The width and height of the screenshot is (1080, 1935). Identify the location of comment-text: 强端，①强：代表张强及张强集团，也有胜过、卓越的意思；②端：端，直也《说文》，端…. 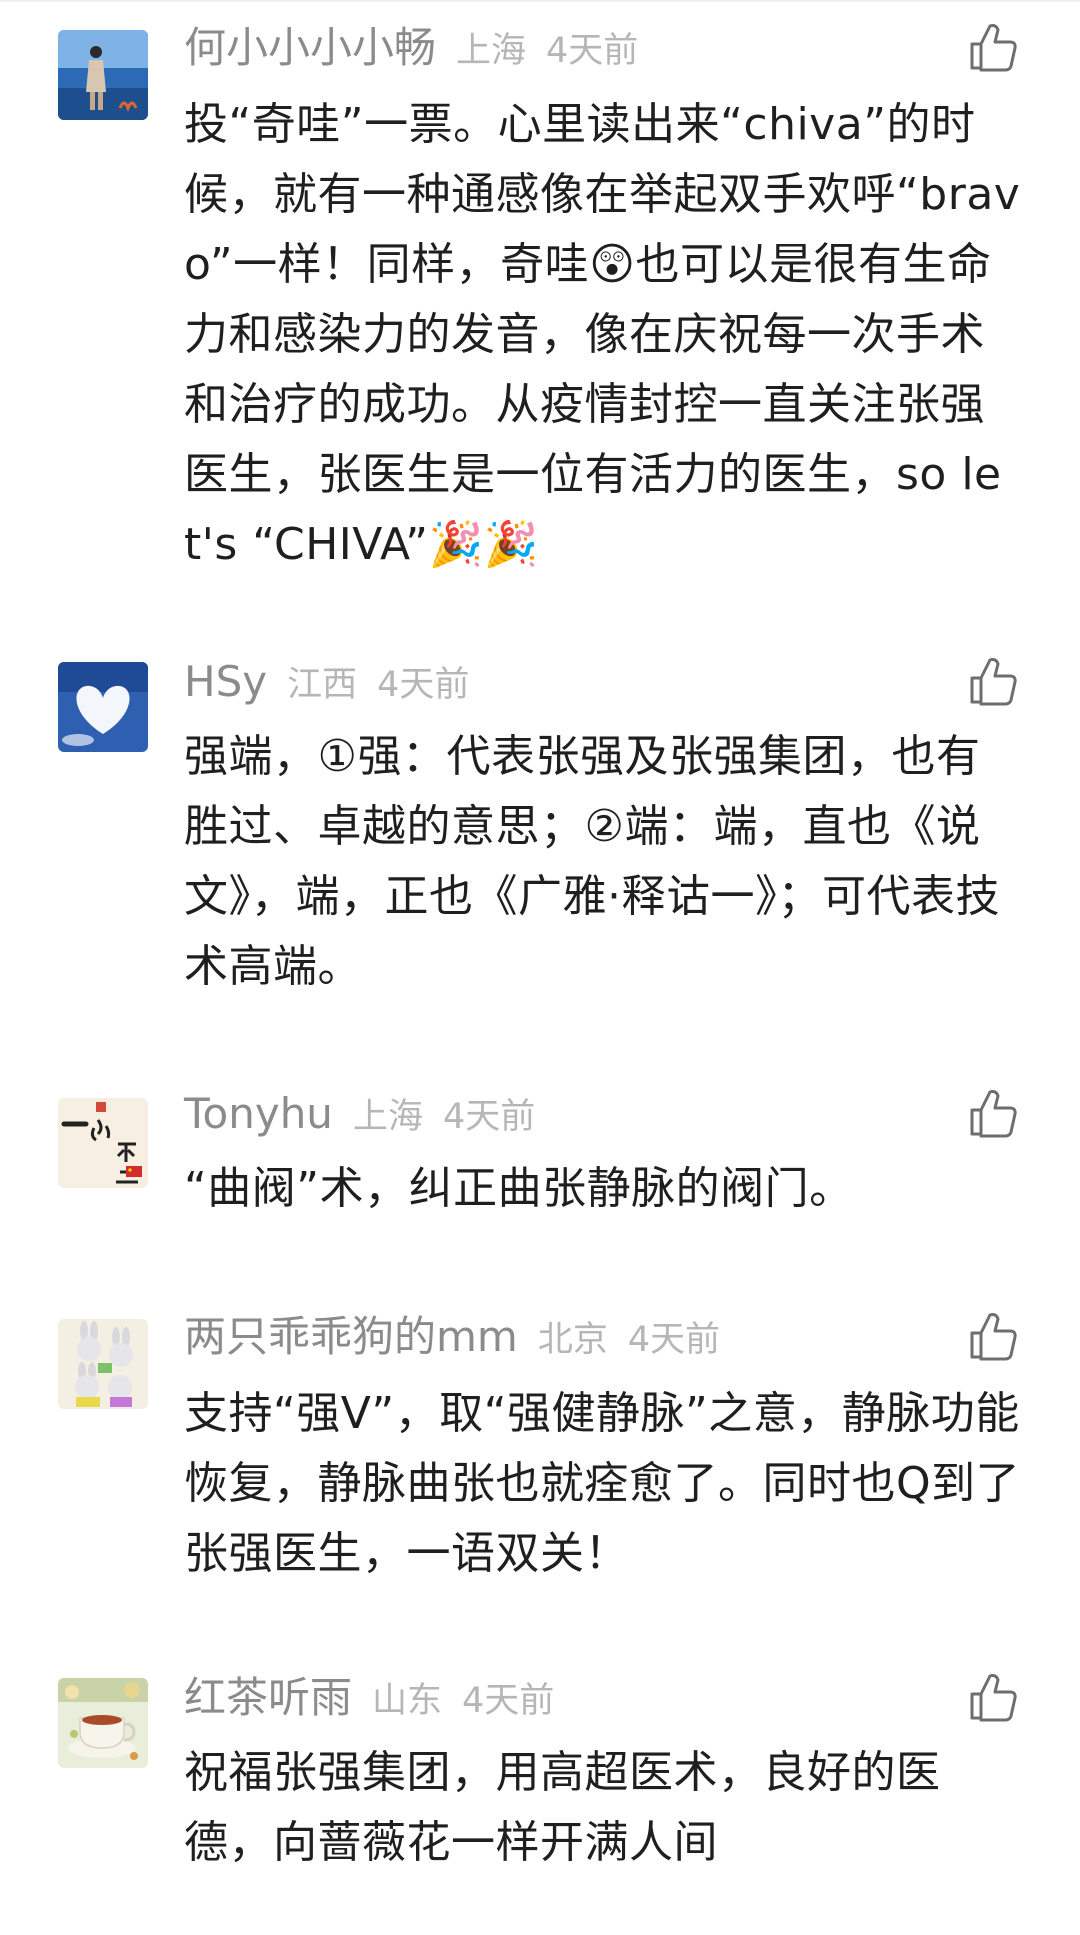
(592, 861).